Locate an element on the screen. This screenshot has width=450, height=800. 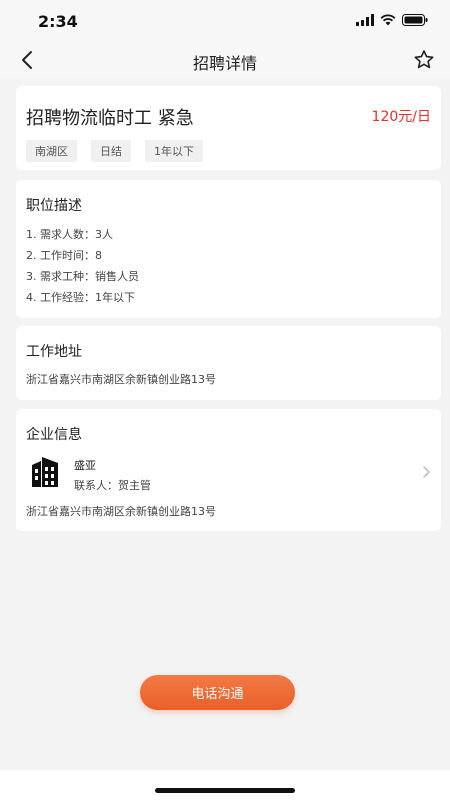
status-bar: 2:34 is located at coordinates (225, 22).